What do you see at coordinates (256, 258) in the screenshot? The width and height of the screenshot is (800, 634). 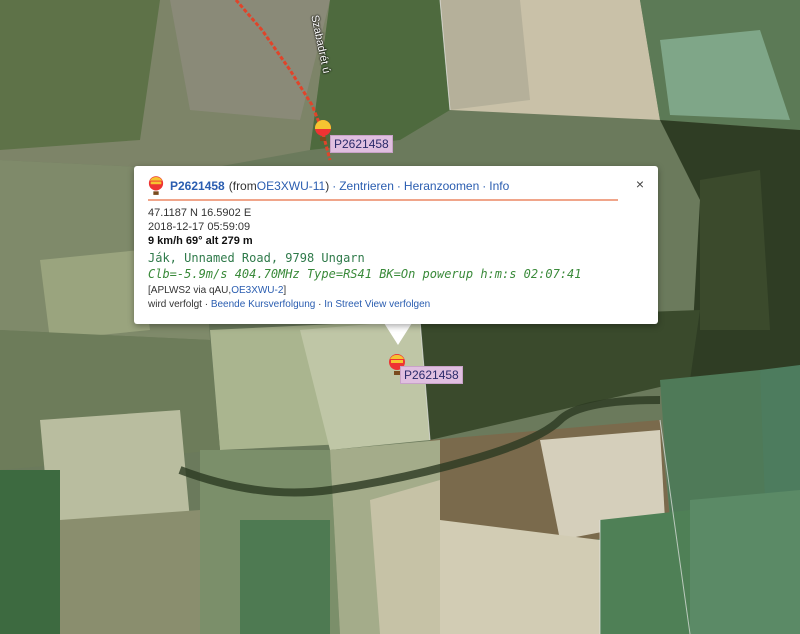 I see `address-text: Ják, Unnamed Road, 9798 Ungarn` at bounding box center [256, 258].